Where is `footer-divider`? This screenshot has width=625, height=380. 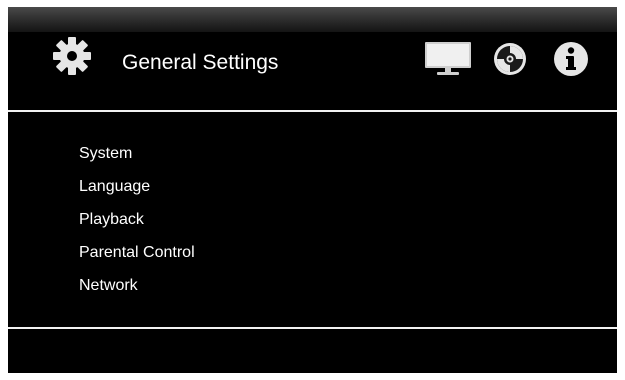 footer-divider is located at coordinates (312, 328).